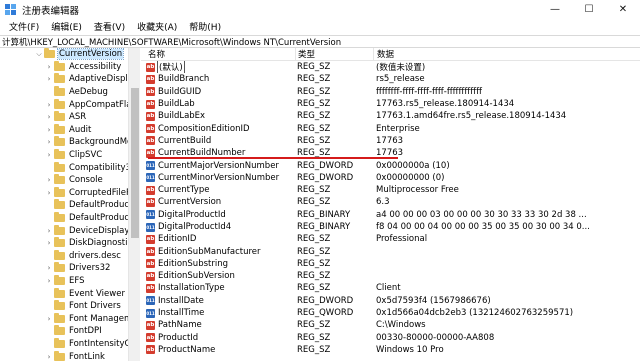  What do you see at coordinates (69, 155) in the screenshot?
I see `tree-item: › ClipSVC` at bounding box center [69, 155].